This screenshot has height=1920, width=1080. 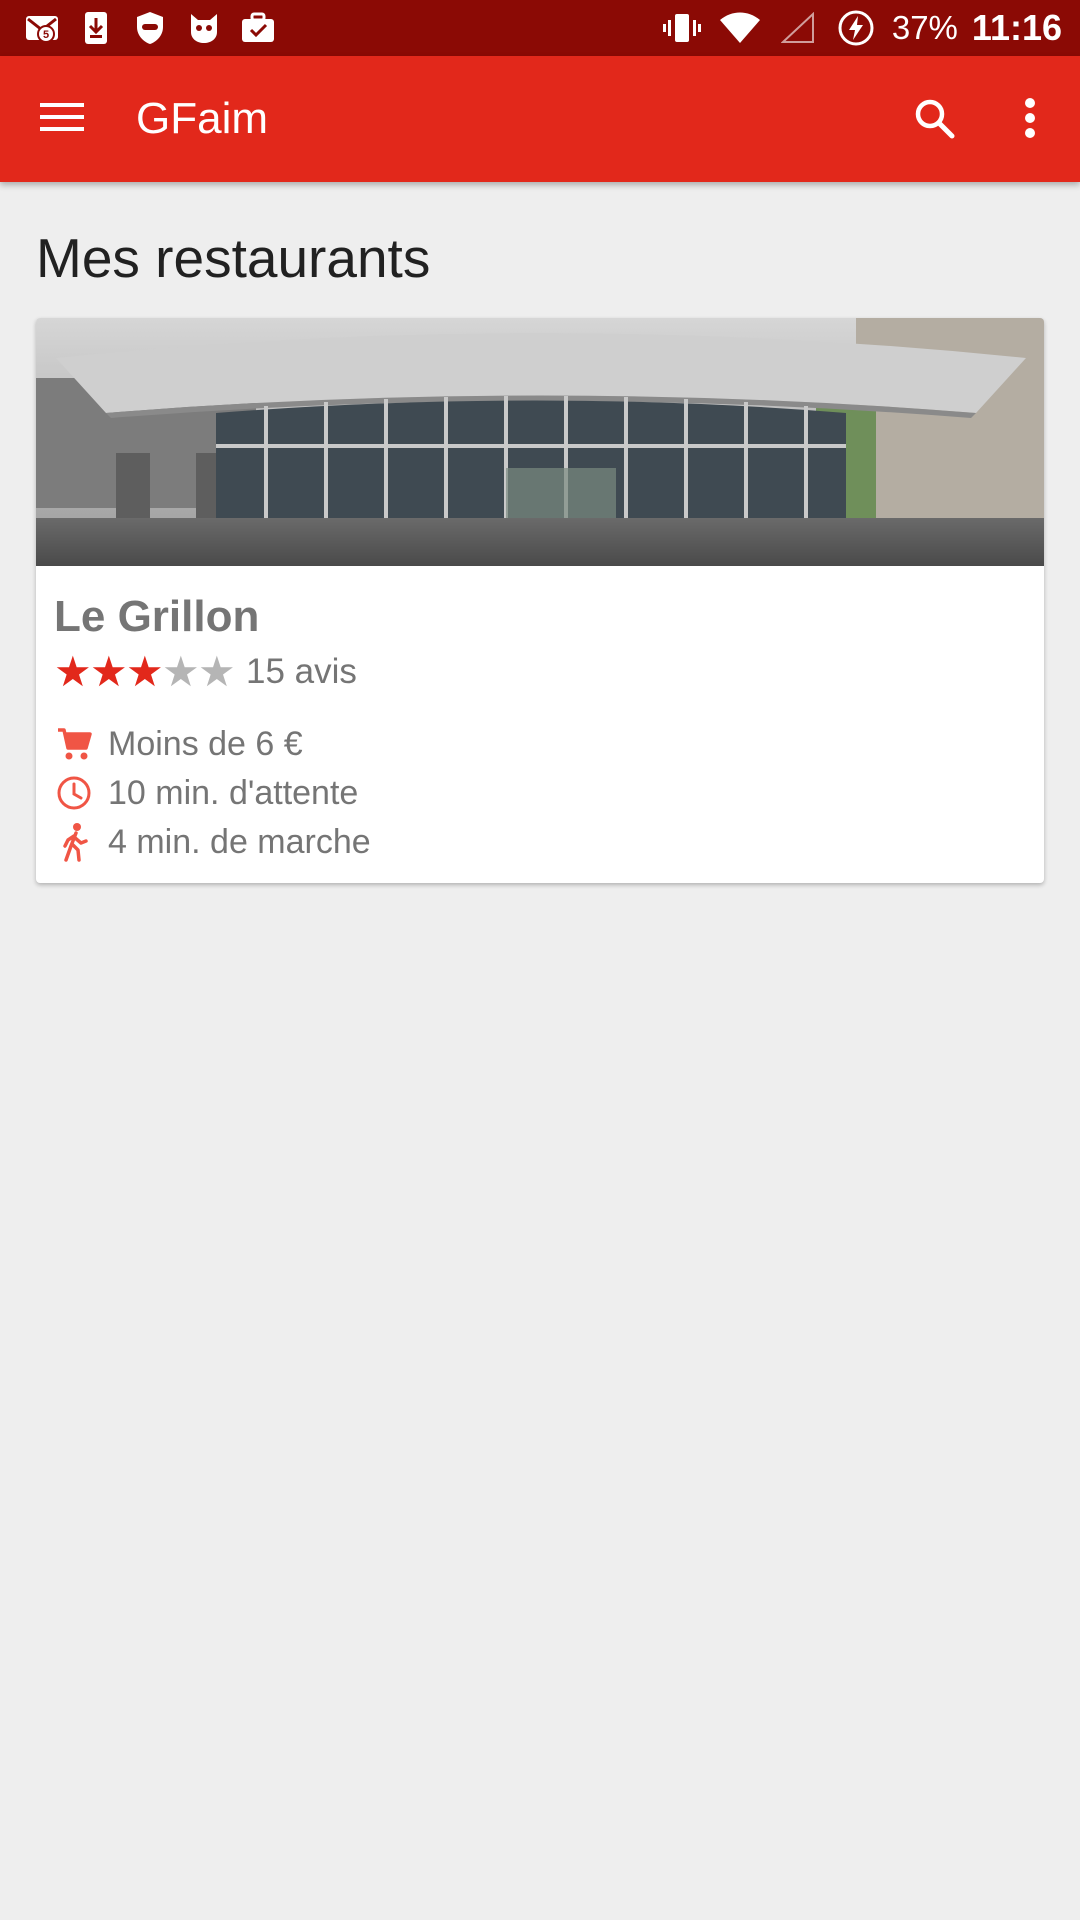 What do you see at coordinates (540, 442) in the screenshot?
I see `restaurant-photo` at bounding box center [540, 442].